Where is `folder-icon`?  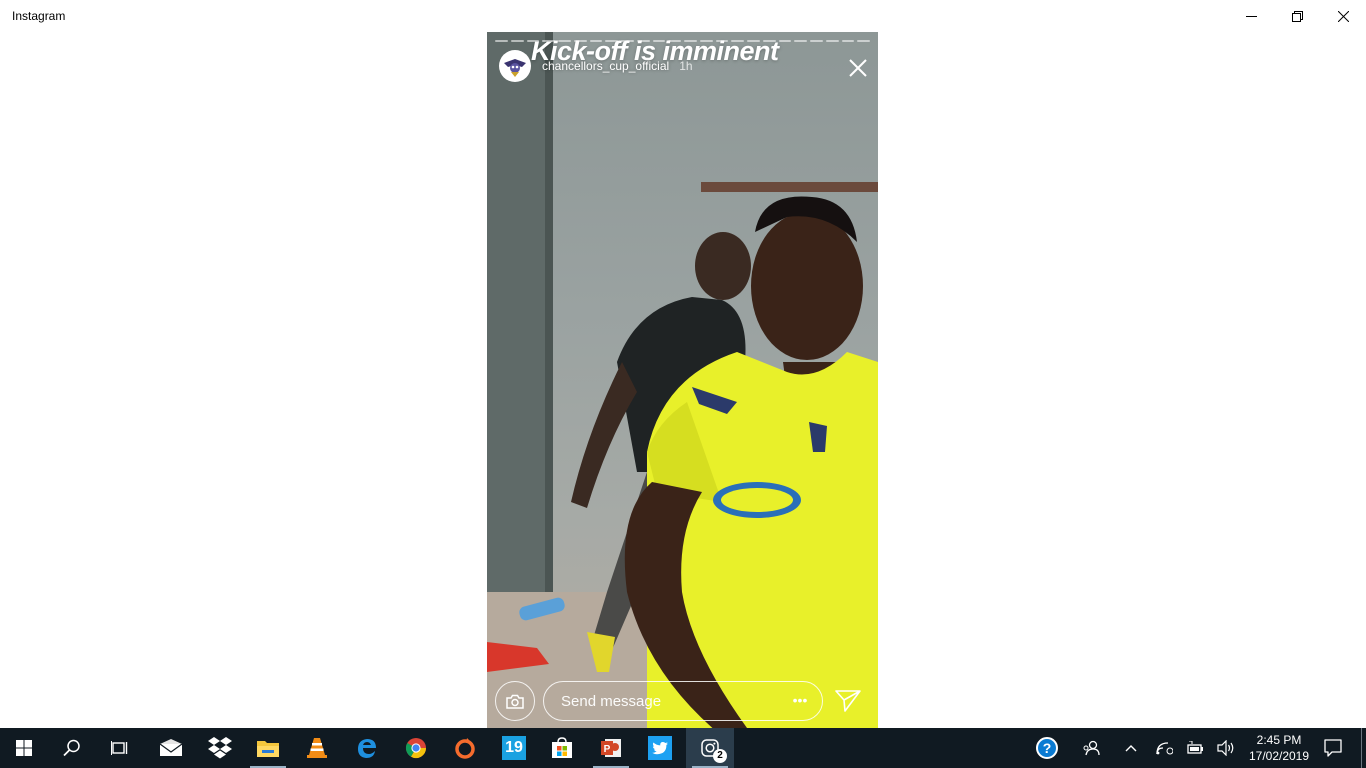
folder-icon is located at coordinates (268, 749).